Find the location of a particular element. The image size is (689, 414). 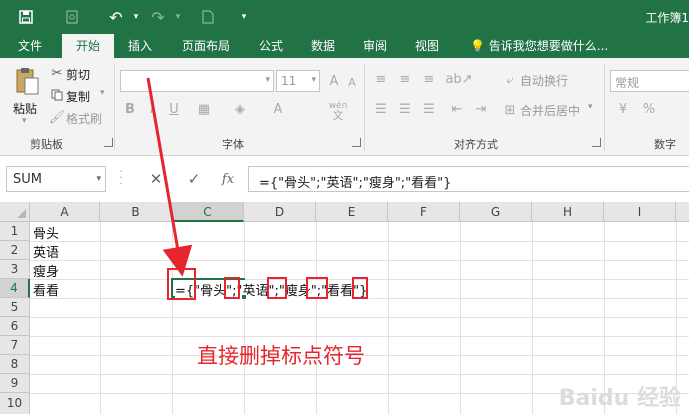

alignment-launcher-icon is located at coordinates (596, 142).